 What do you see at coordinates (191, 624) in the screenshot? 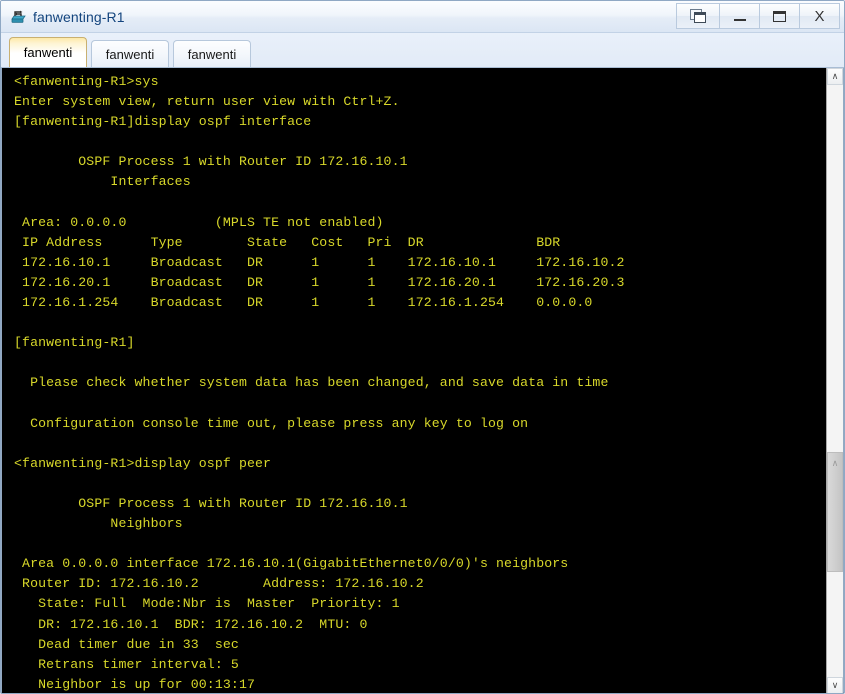
I see `terminal-line: DR: 172.16.10.1 BDR: 172.16.10.2 MTU: 0` at bounding box center [191, 624].